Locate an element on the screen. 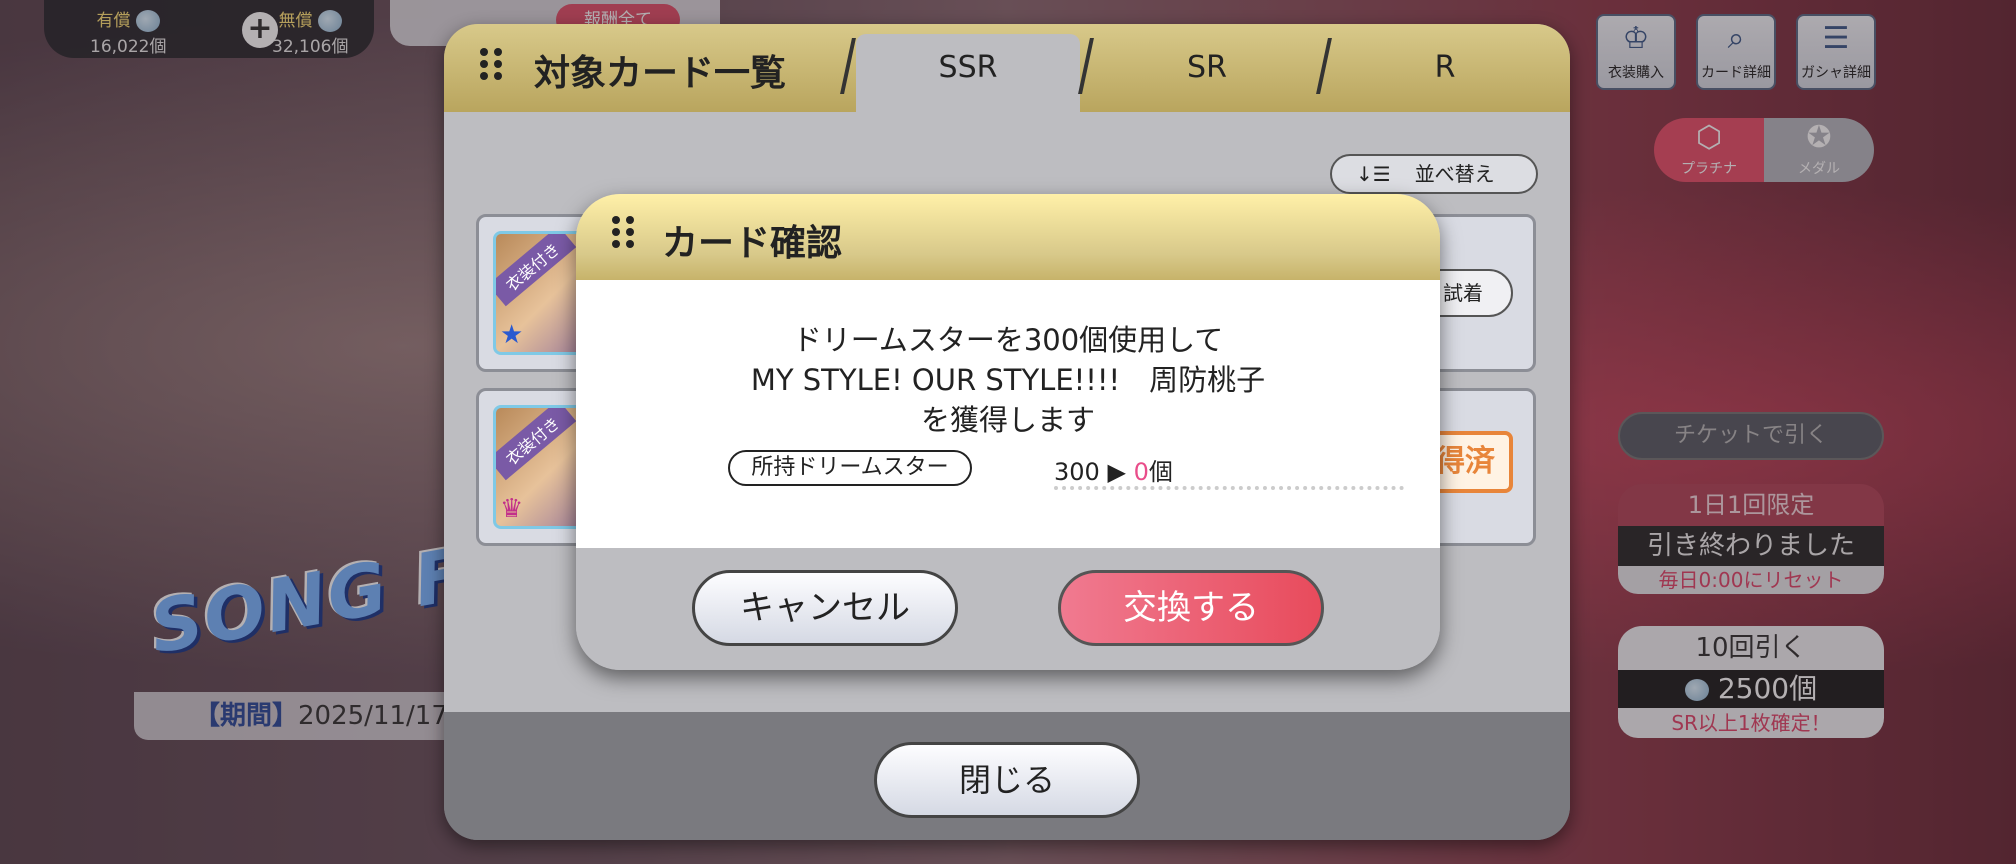 The height and width of the screenshot is (864, 2016). sort-button: ↓☰ 並べ替え is located at coordinates (1434, 174).